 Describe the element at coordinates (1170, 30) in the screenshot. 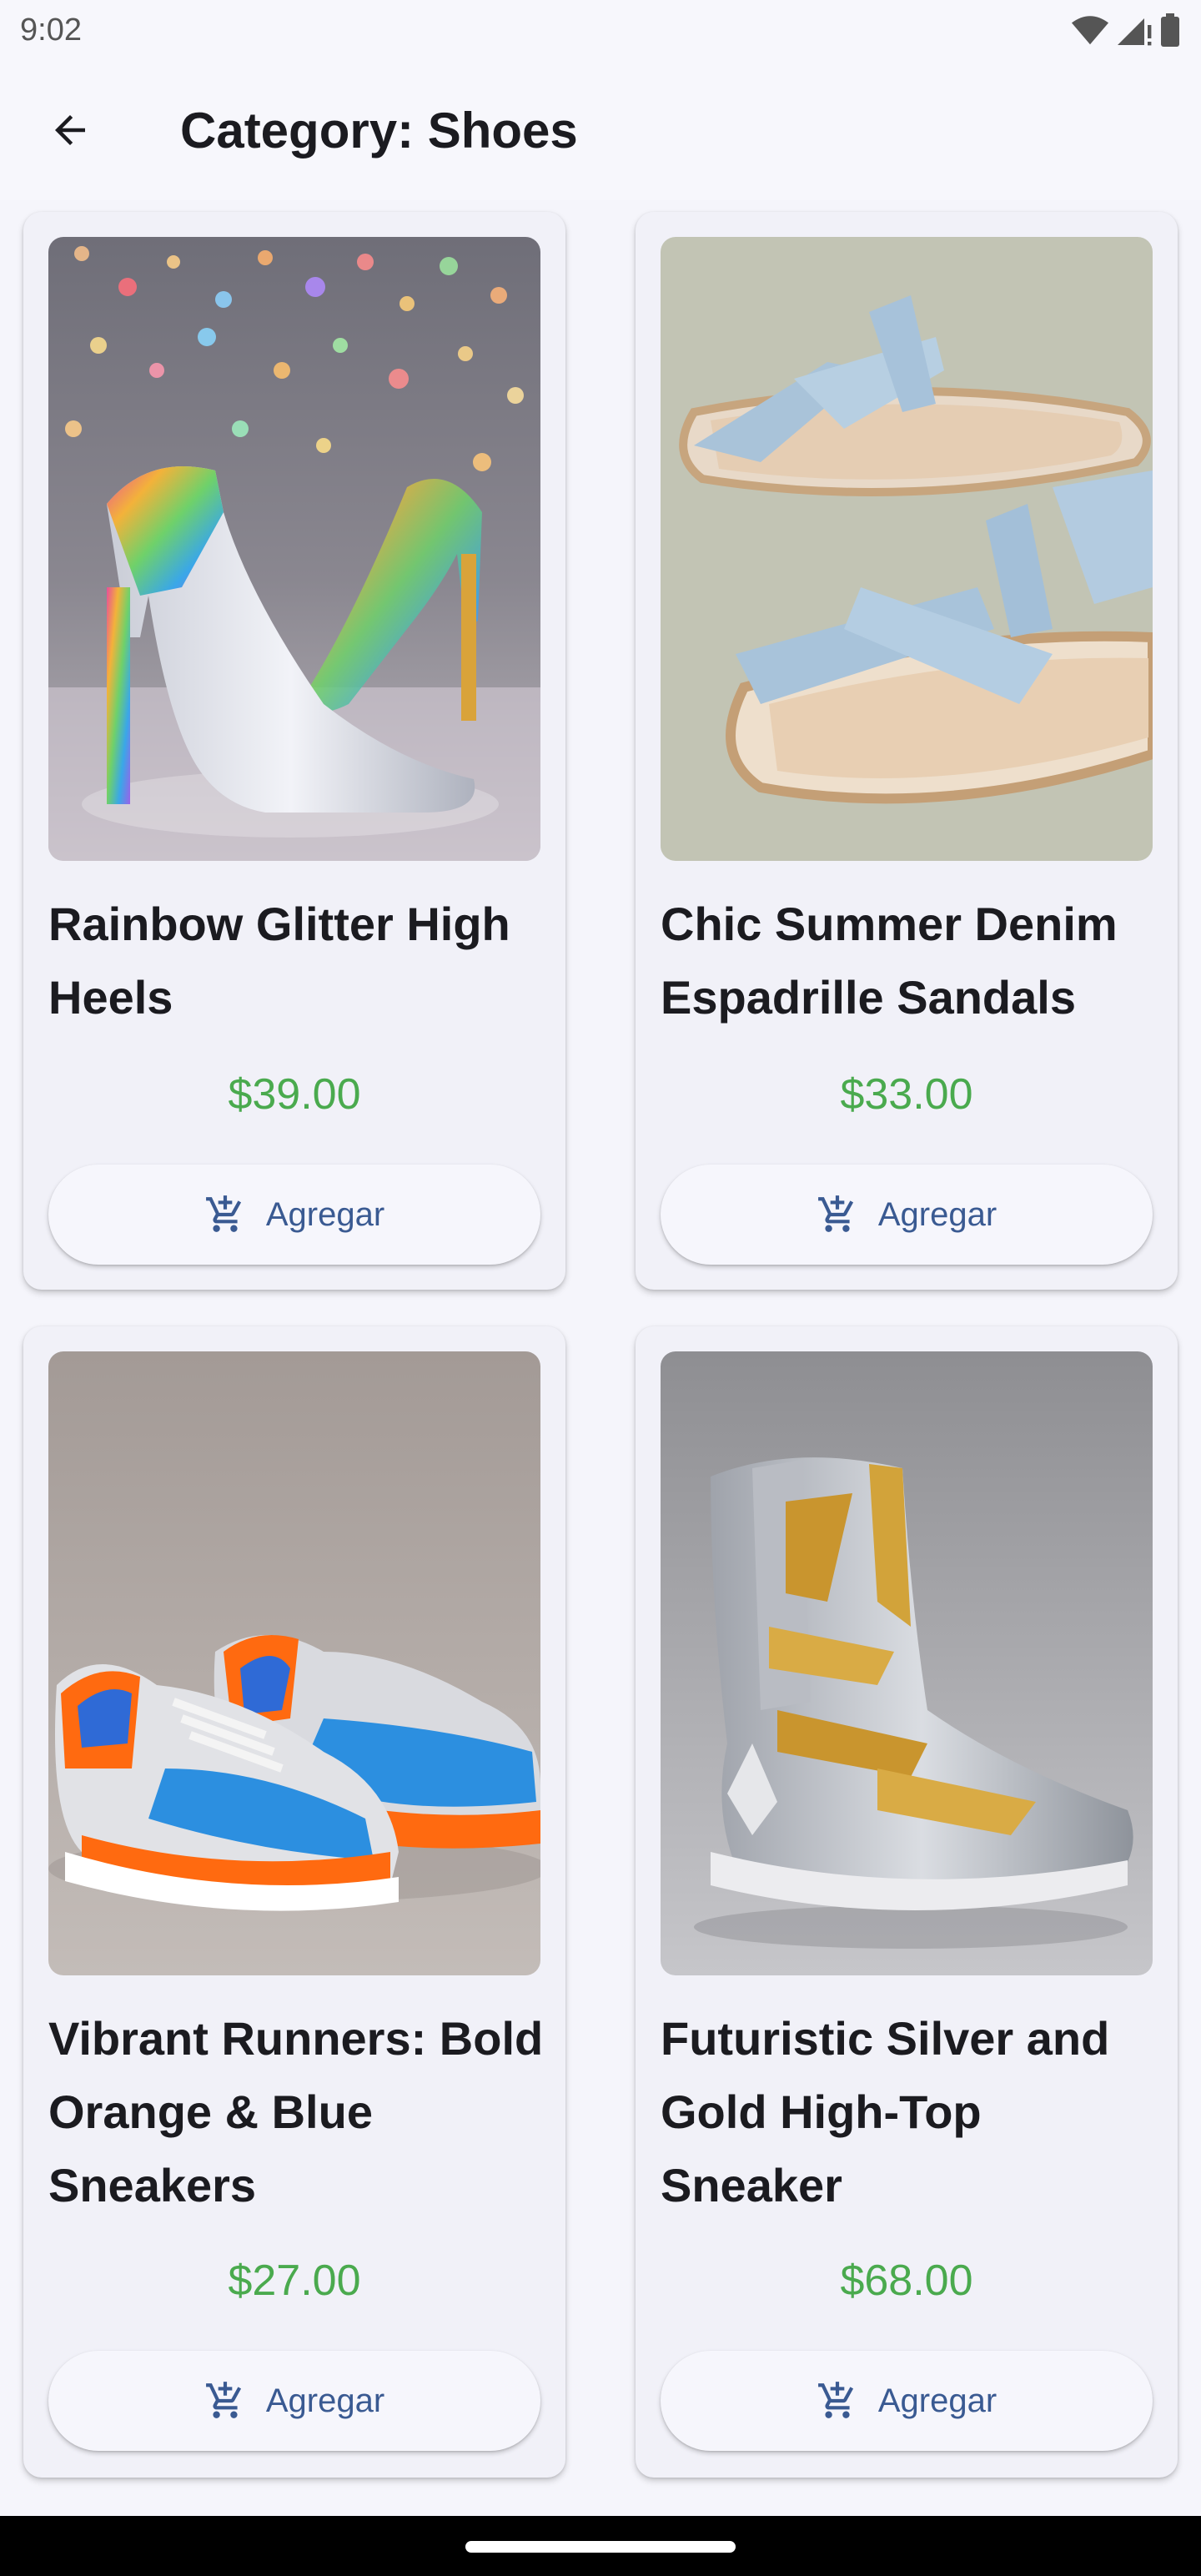

I see `battery-icon` at that location.